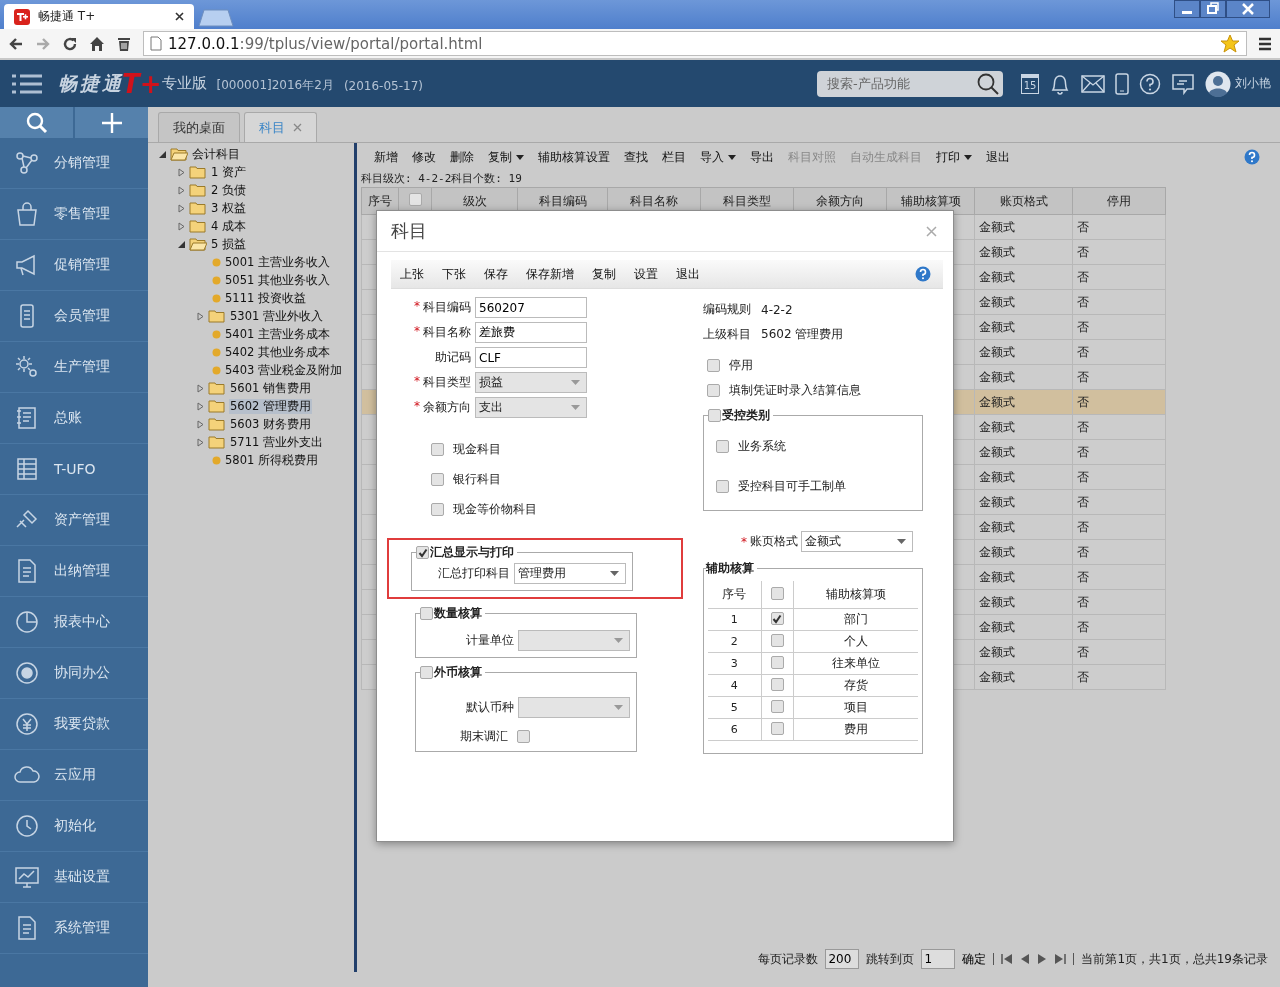 Image resolution: width=1280 pixels, height=987 pixels. Describe the element at coordinates (1122, 83) in the screenshot. I see `phone-icon` at that location.